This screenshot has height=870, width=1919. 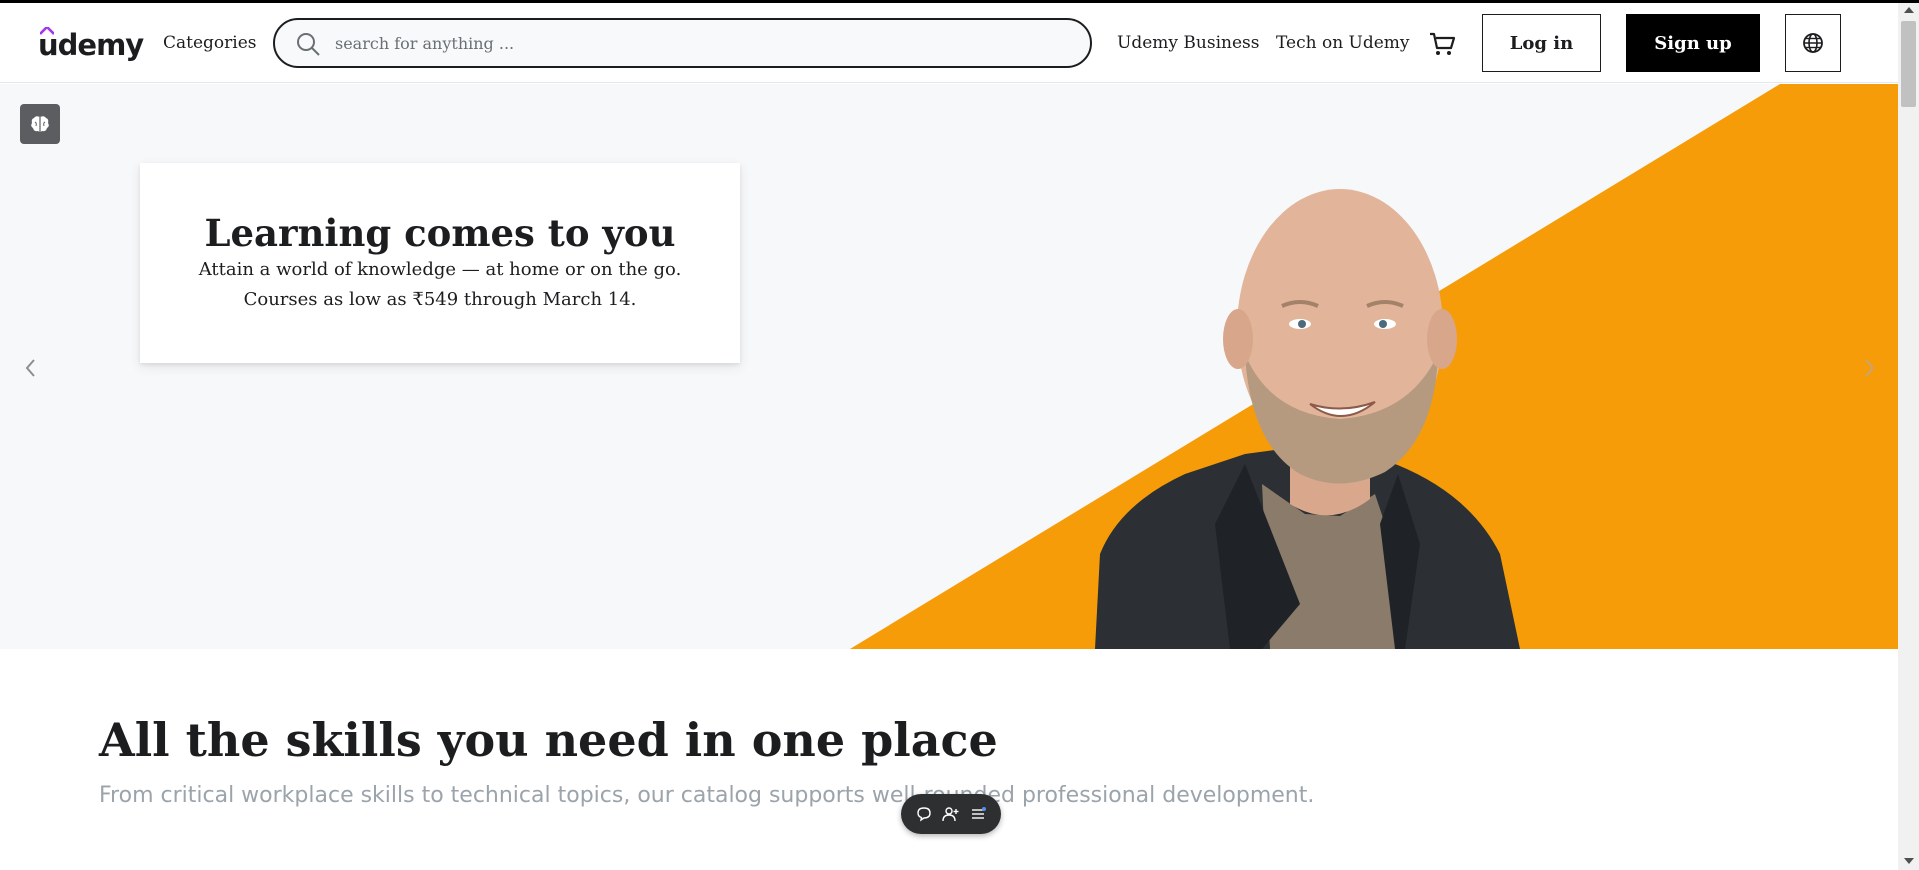 I want to click on hero-title: Learning comes to you, so click(x=440, y=233).